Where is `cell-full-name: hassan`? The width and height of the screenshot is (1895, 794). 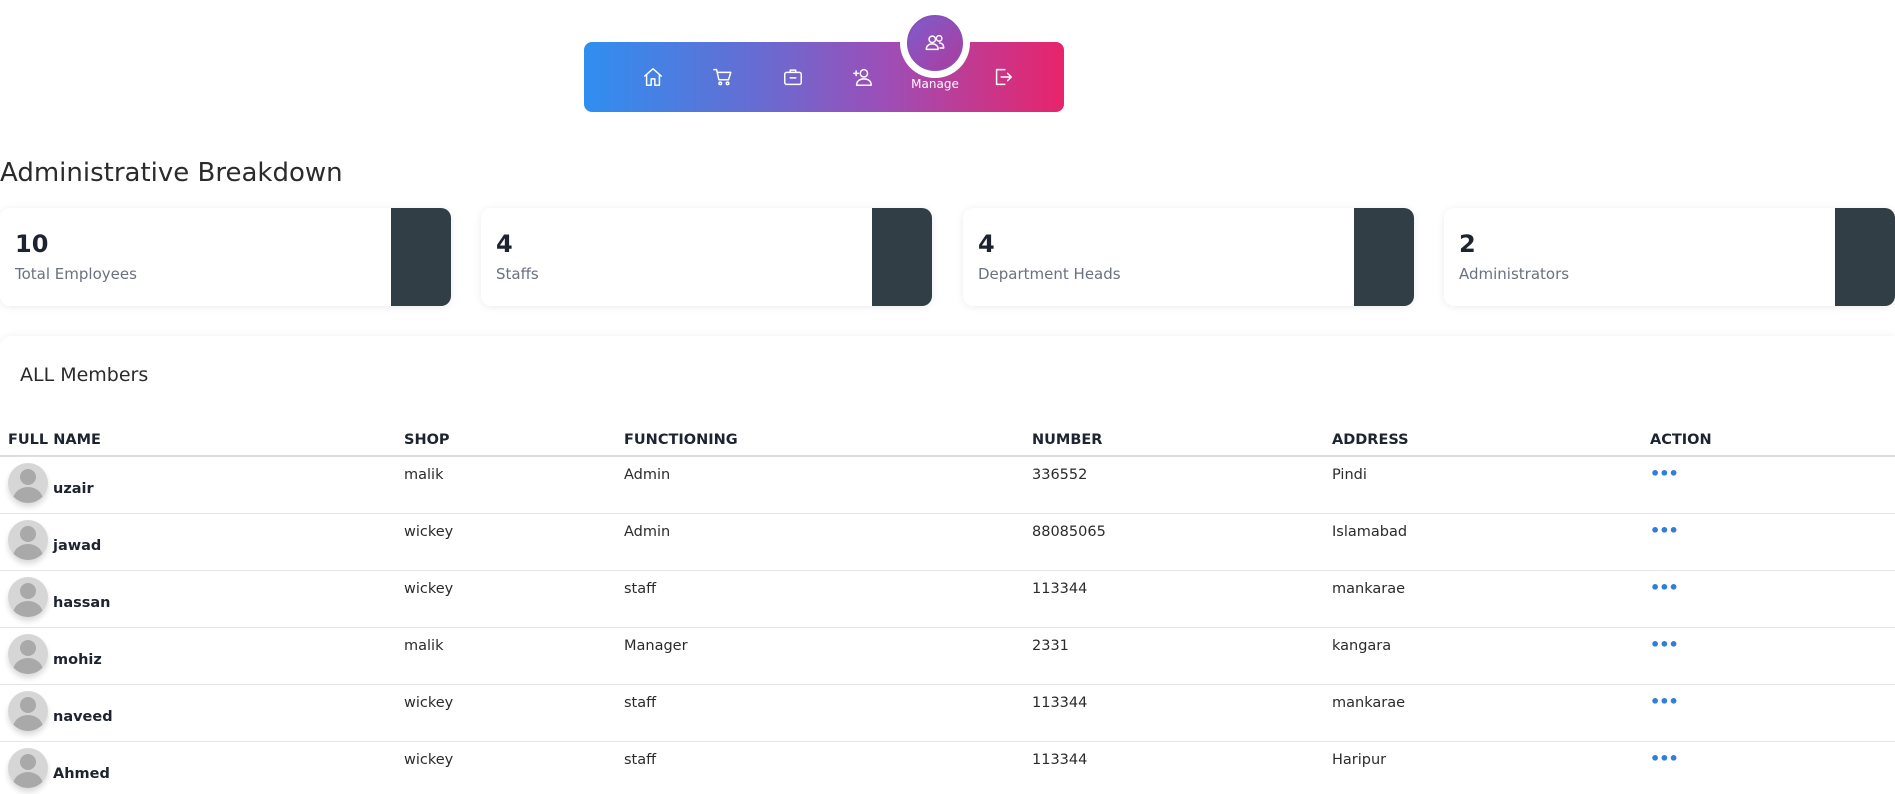
cell-full-name: hassan is located at coordinates (198, 599).